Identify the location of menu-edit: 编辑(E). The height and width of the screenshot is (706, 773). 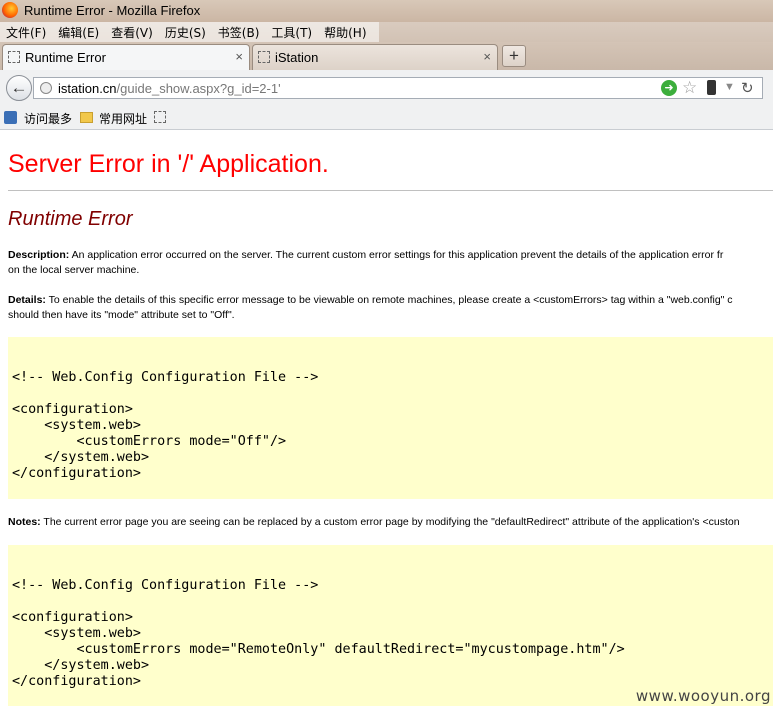
(78, 32).